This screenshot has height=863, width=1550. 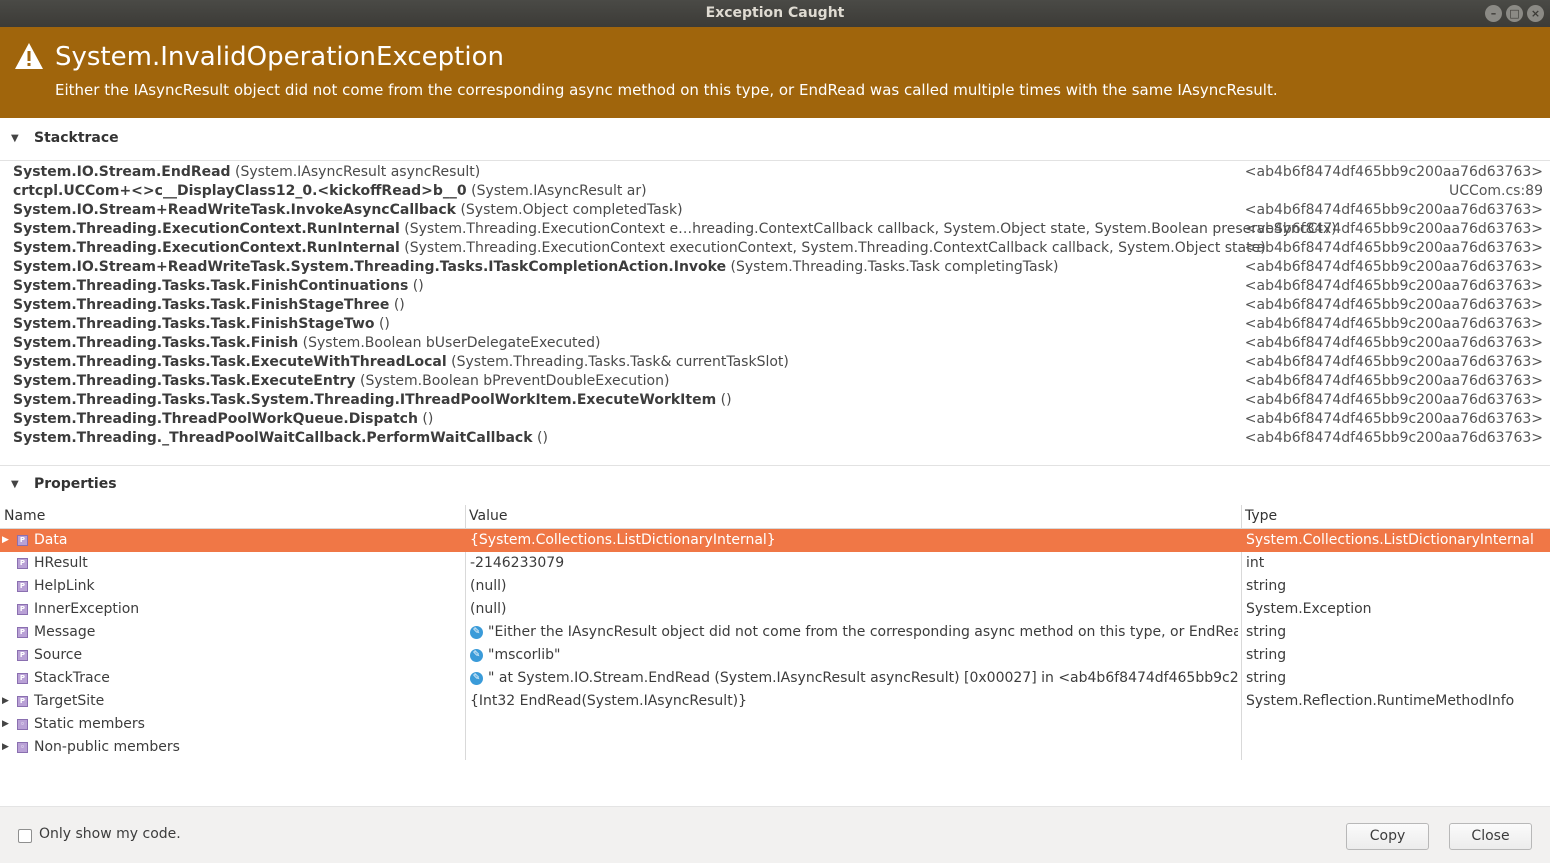 I want to click on property-name: StackTrace, so click(x=72, y=678).